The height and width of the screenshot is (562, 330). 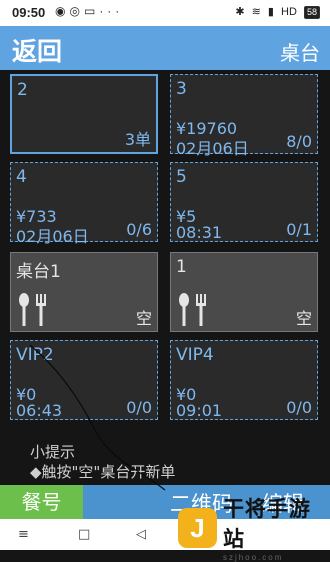 I want to click on folder-icon: ▭, so click(x=91, y=11).